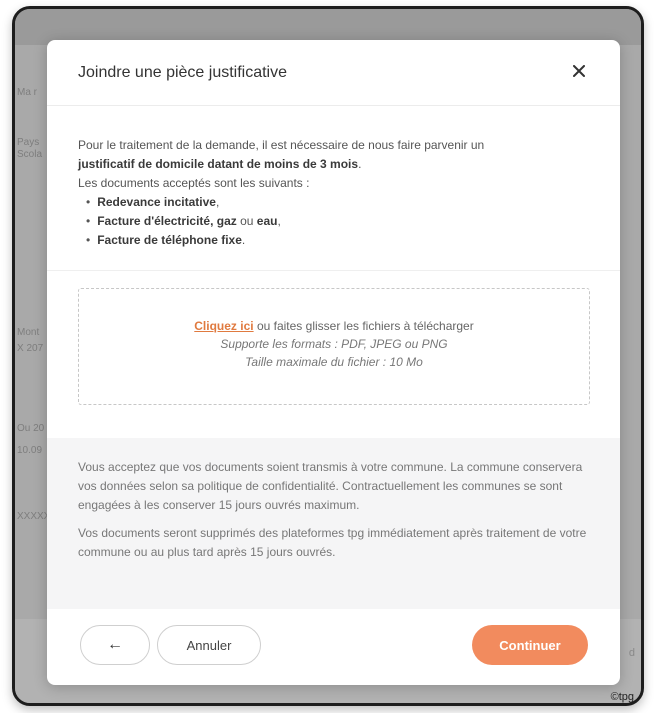  I want to click on background-fragment: Ou 20, so click(31, 428).